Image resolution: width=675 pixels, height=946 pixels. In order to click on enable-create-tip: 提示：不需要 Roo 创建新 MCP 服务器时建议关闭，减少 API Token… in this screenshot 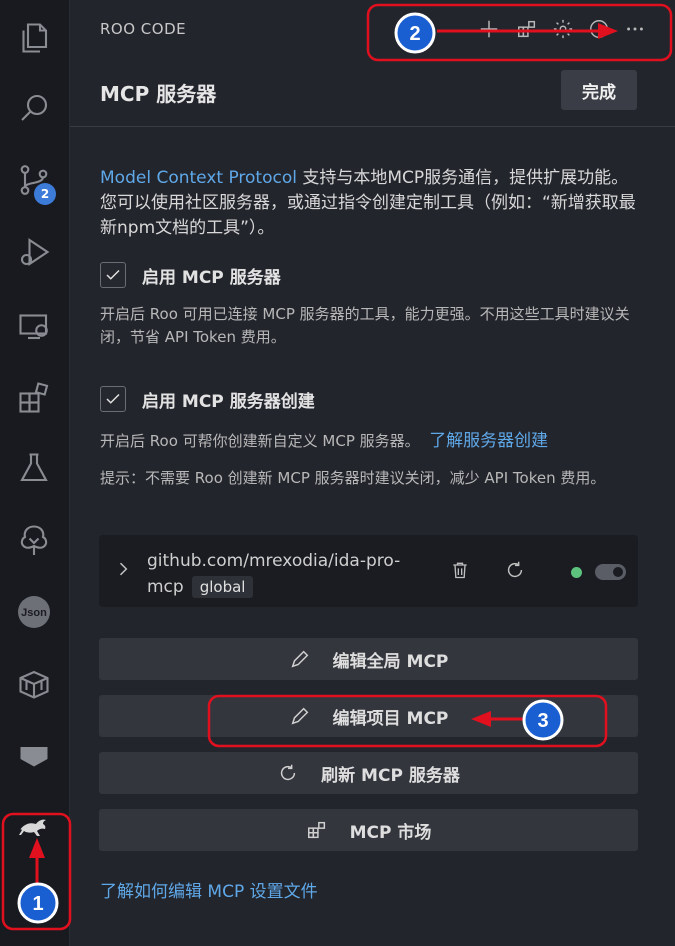, I will do `click(353, 478)`.